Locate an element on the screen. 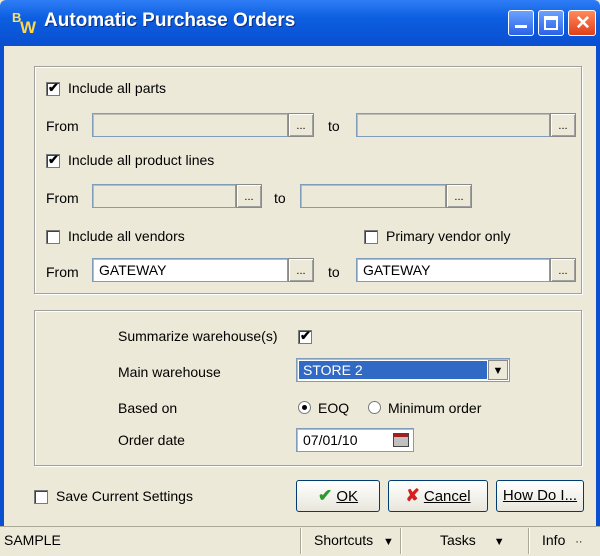  radio-selected-dot is located at coordinates (304, 407).